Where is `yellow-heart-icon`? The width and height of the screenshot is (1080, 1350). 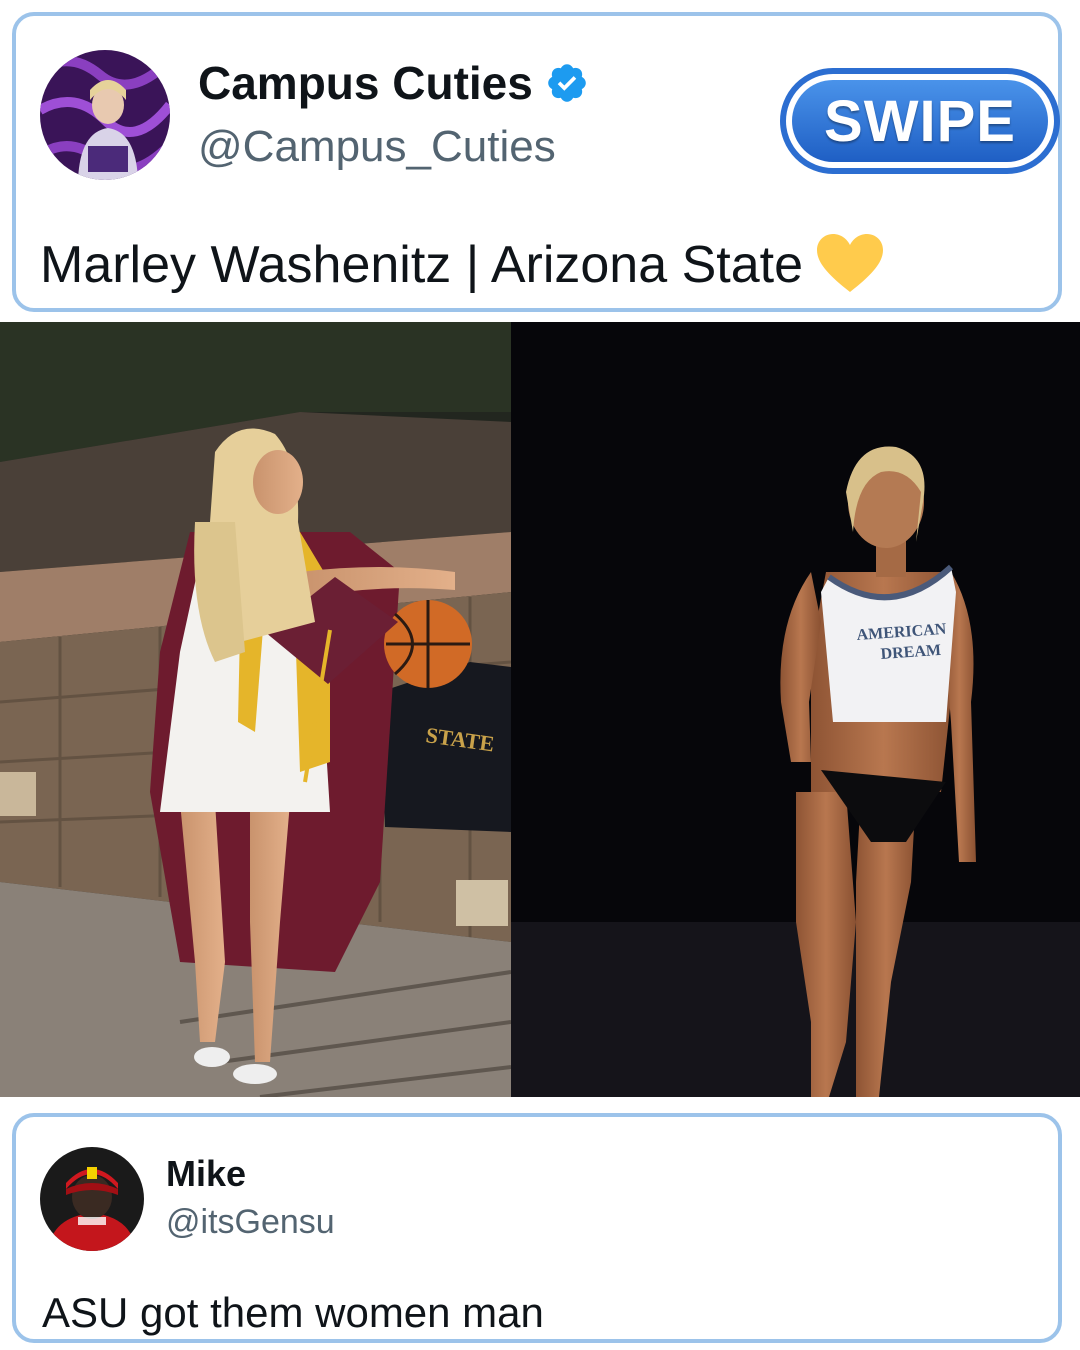
yellow-heart-icon is located at coordinates (850, 263).